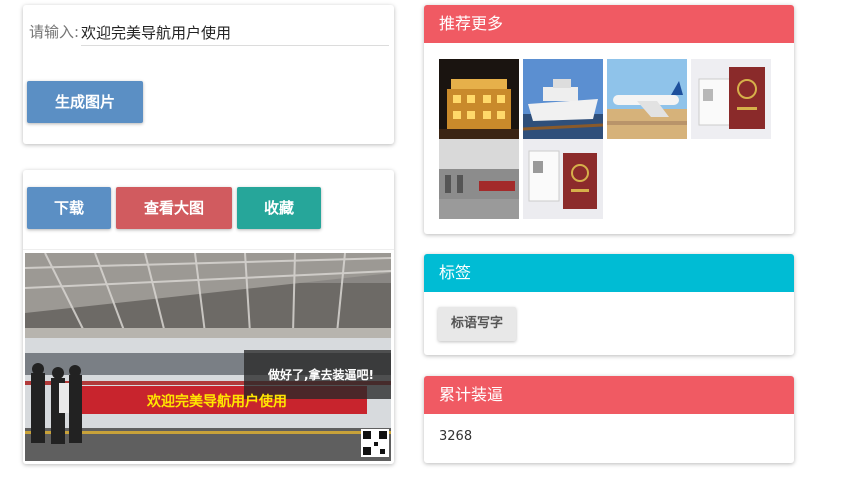 Image resolution: width=852 pixels, height=494 pixels. Describe the element at coordinates (217, 402) in the screenshot. I see `banner-text: 欢迎完美导航用户使用` at that location.